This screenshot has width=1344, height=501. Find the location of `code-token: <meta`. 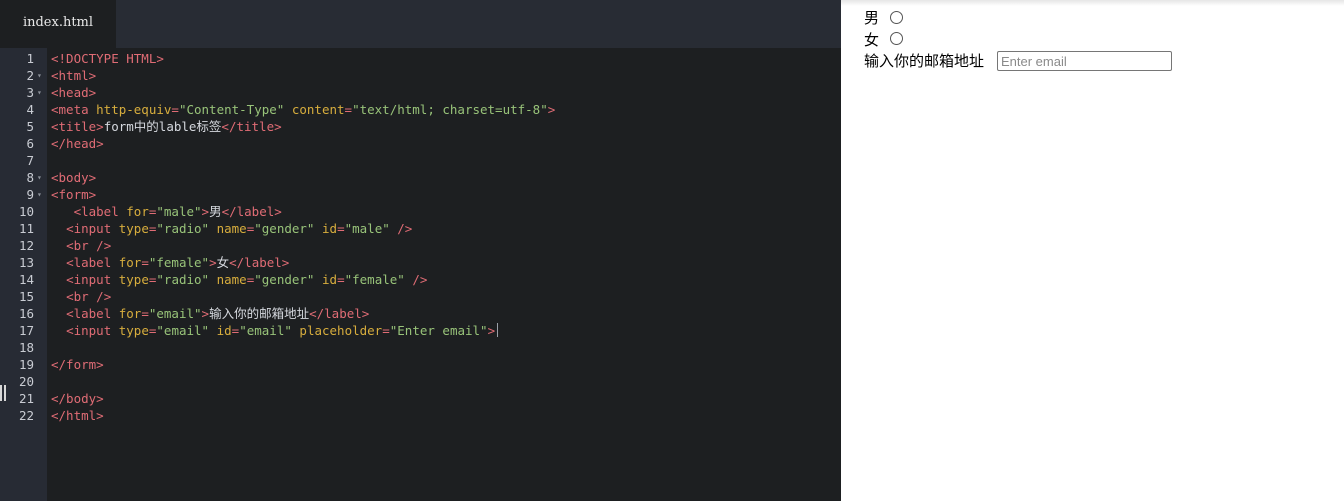

code-token: <meta is located at coordinates (74, 109).